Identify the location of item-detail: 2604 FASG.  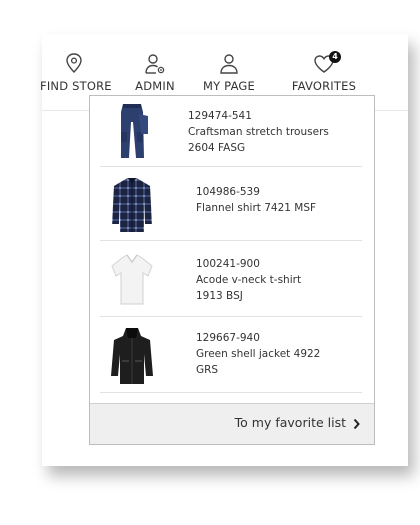
(217, 148).